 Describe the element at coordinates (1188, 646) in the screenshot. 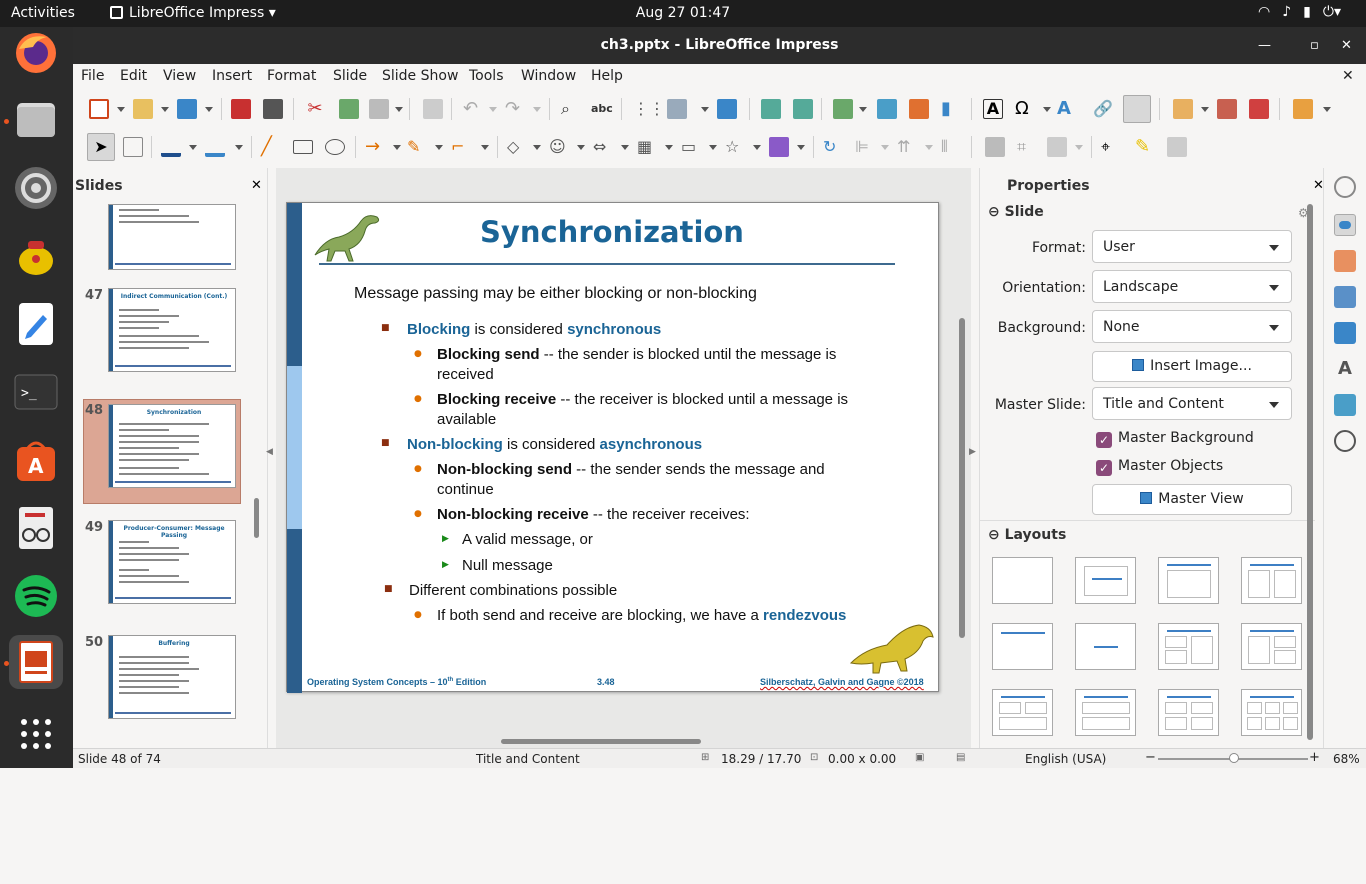

I see `layout-title-2-content-and-content` at that location.